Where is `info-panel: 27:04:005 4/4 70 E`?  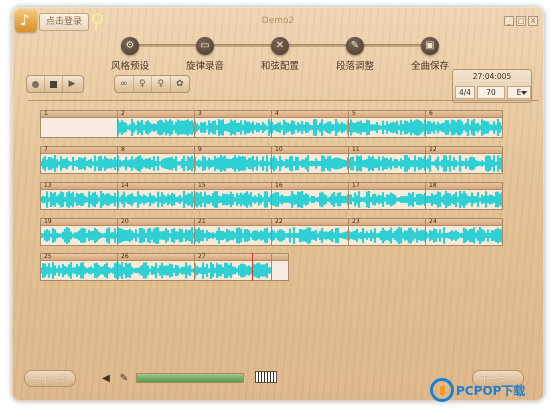
info-panel: 27:04:005 4/4 70 E is located at coordinates (492, 86).